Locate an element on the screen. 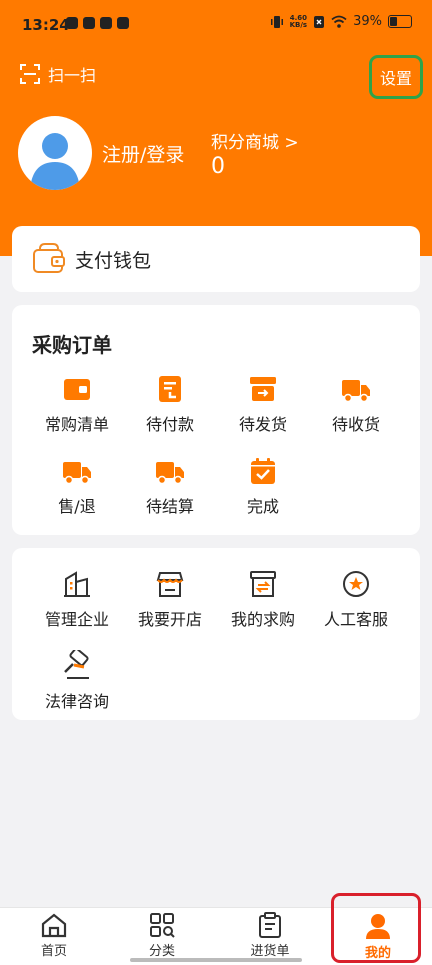 This screenshot has height=965, width=432. service-item-label: 我的求购 is located at coordinates (262, 619).